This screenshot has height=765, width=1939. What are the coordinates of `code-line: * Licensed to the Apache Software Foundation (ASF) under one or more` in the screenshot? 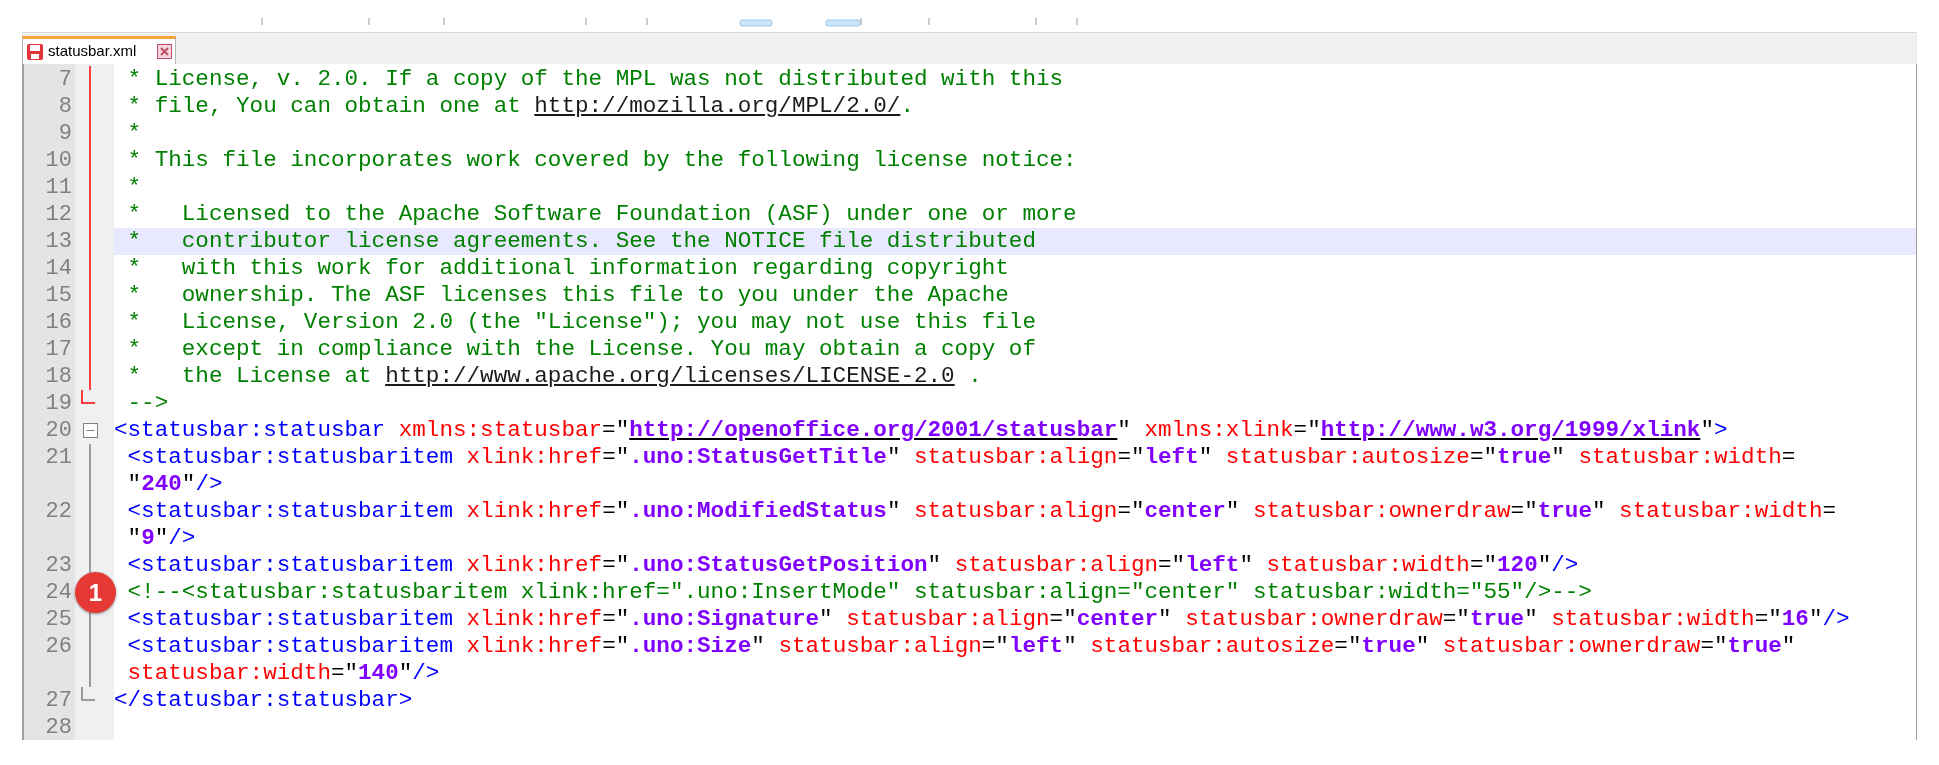 It's located at (601, 214).